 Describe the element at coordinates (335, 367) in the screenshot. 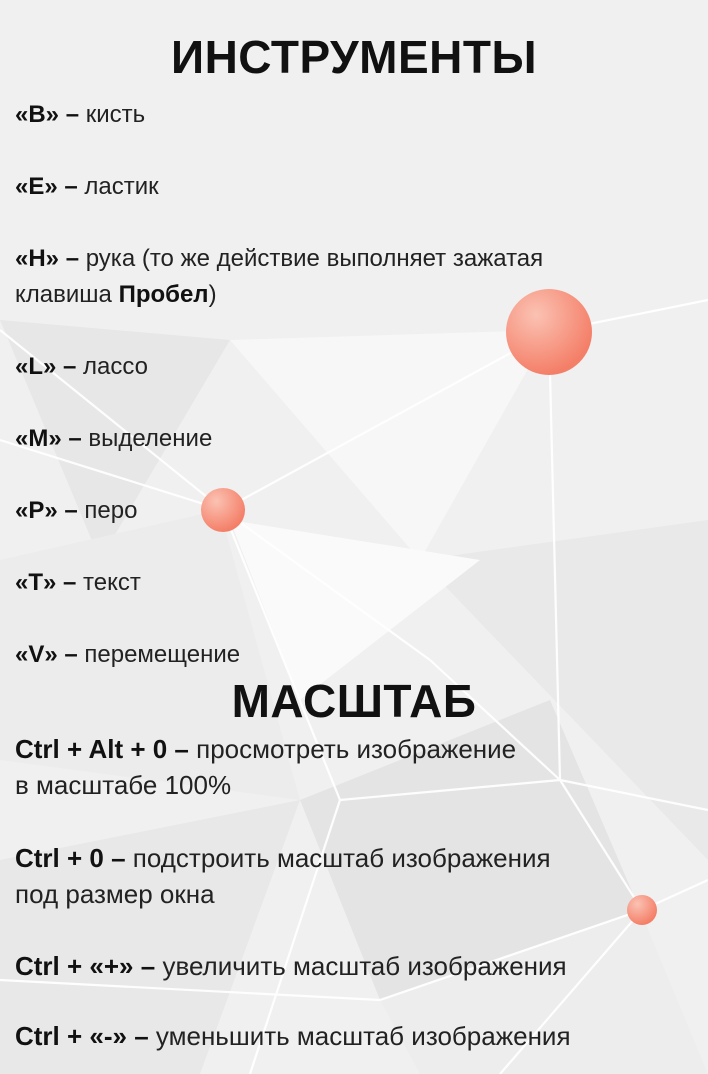

I see `list-item: «L» – лассо` at that location.